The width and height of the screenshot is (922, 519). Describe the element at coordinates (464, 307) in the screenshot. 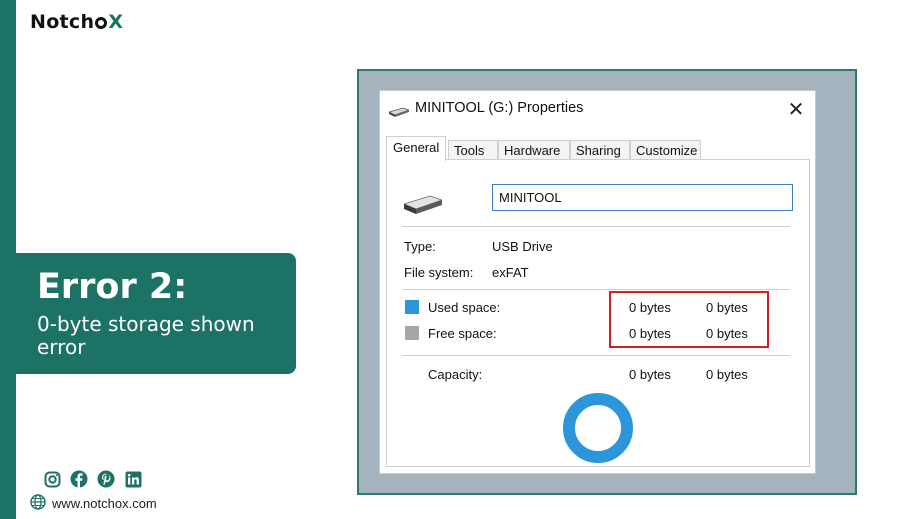

I see `used-space-label: Used space:` at that location.